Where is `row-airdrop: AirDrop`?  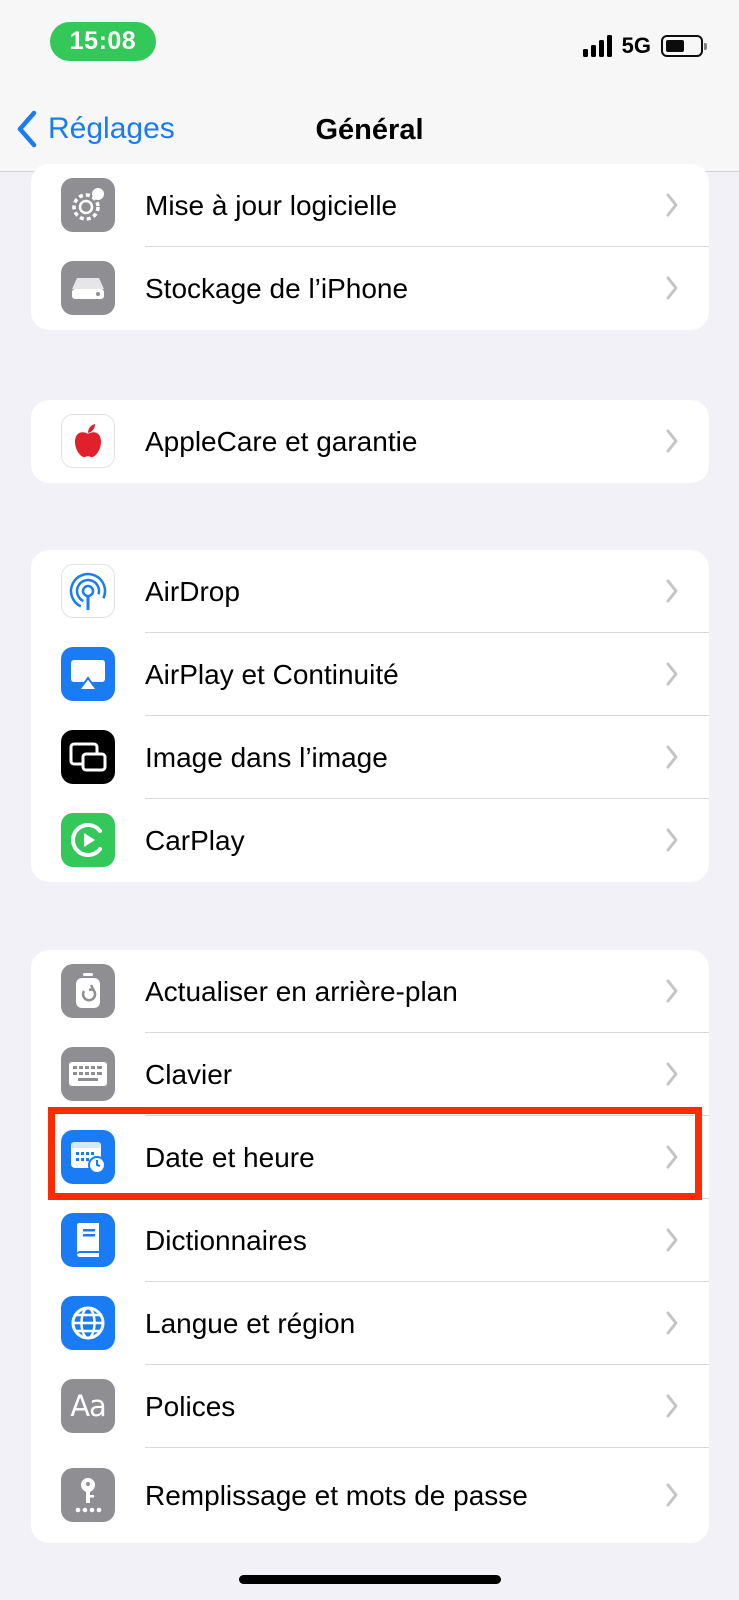 row-airdrop: AirDrop is located at coordinates (370, 591).